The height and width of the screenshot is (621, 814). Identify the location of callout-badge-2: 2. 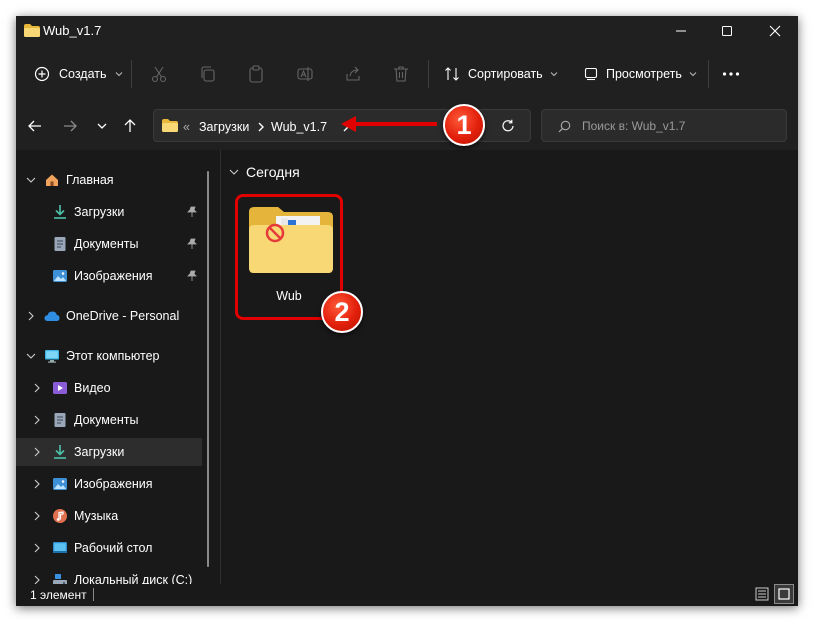
(342, 312).